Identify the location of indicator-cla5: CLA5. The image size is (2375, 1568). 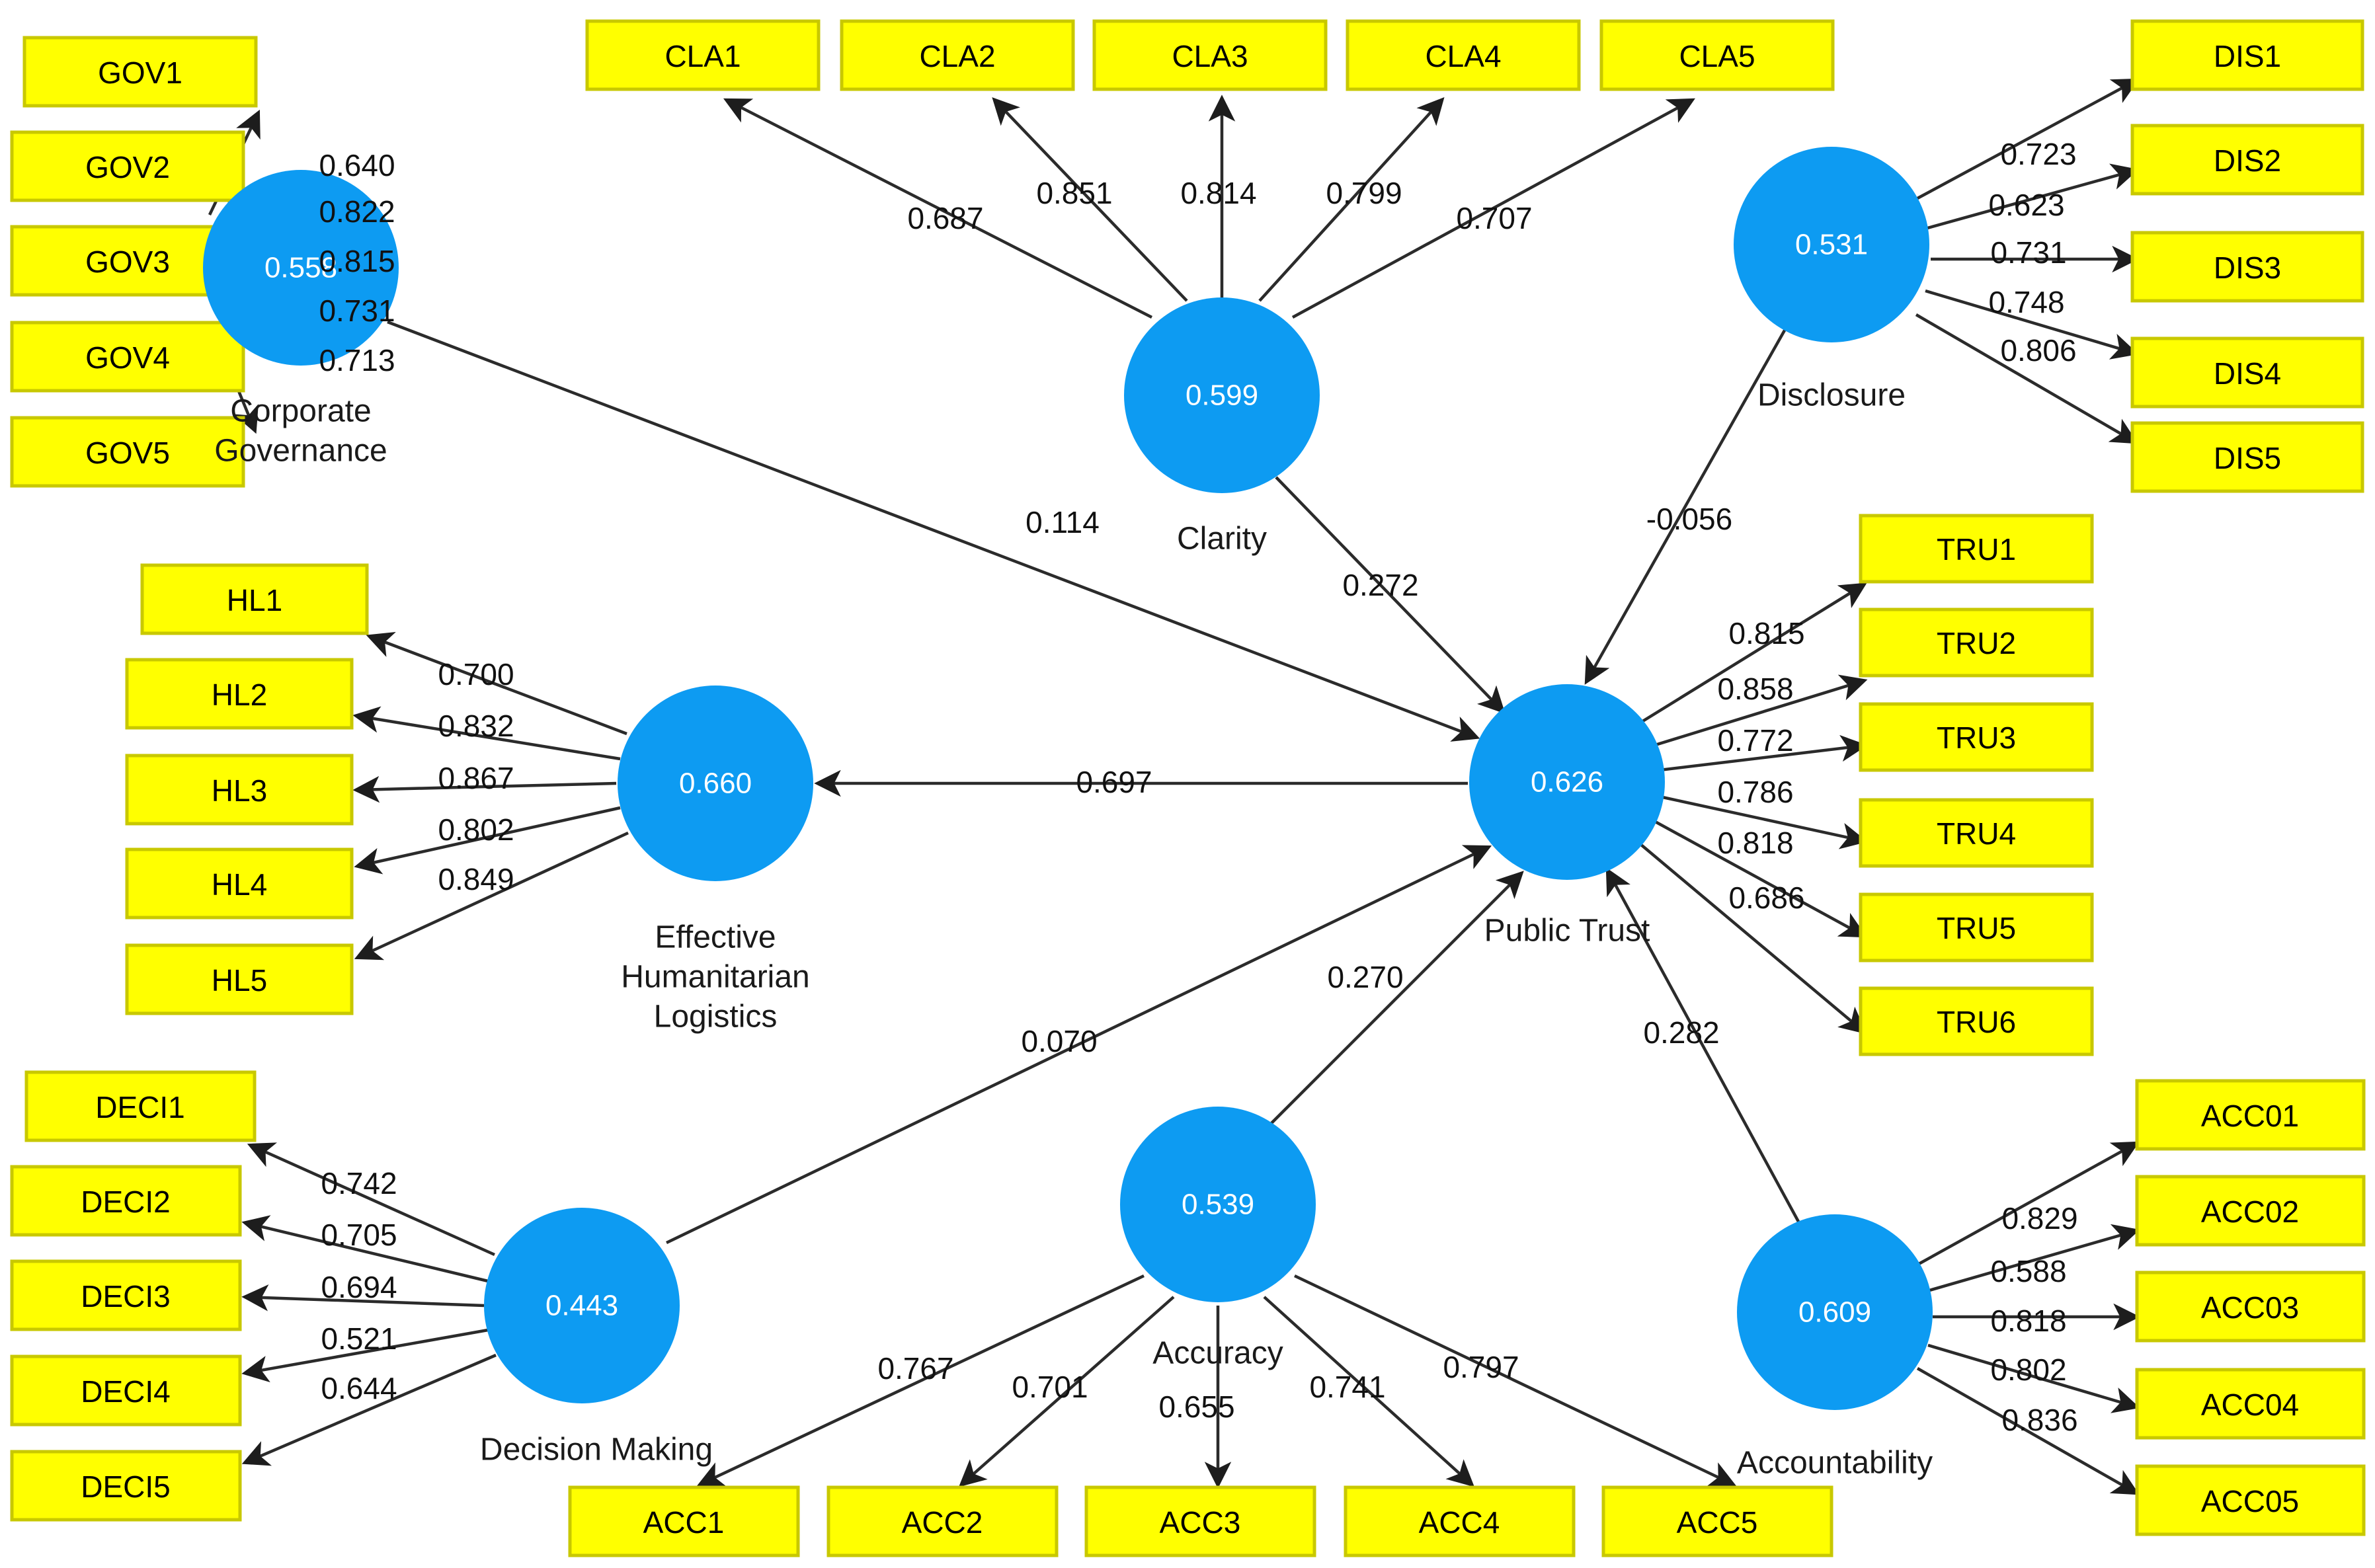
(1717, 55).